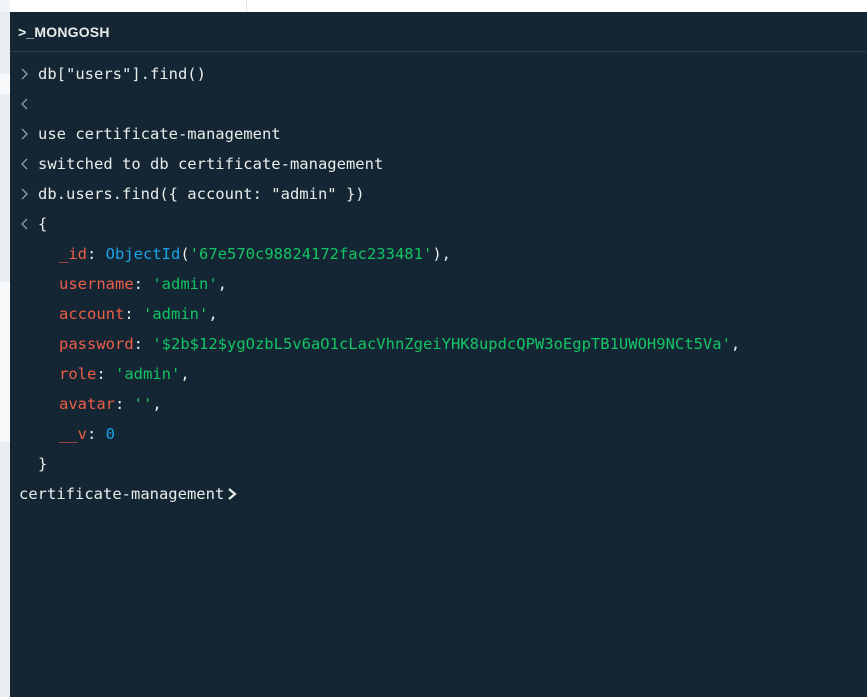  Describe the element at coordinates (87, 404) in the screenshot. I see `field-key: avatar` at that location.